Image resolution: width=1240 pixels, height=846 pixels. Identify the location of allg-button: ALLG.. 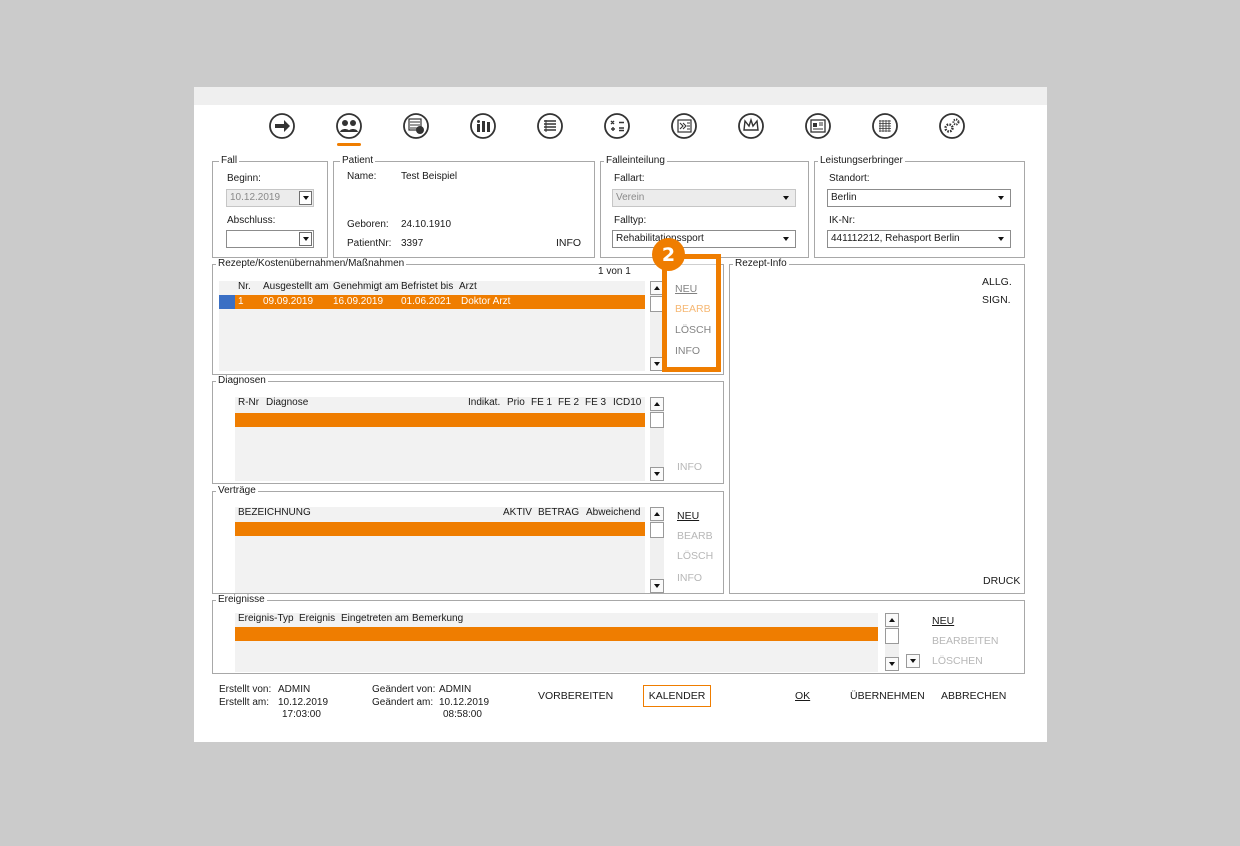
(997, 282).